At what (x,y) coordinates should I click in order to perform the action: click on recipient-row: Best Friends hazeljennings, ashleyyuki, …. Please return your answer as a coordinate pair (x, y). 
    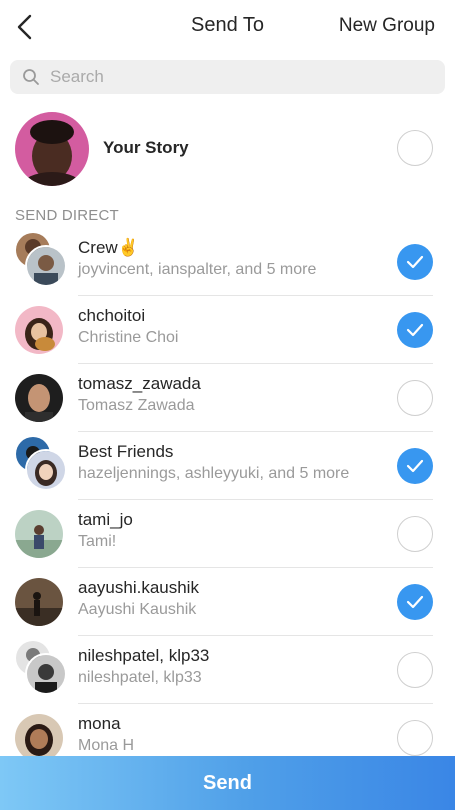
    Looking at the image, I should click on (227, 466).